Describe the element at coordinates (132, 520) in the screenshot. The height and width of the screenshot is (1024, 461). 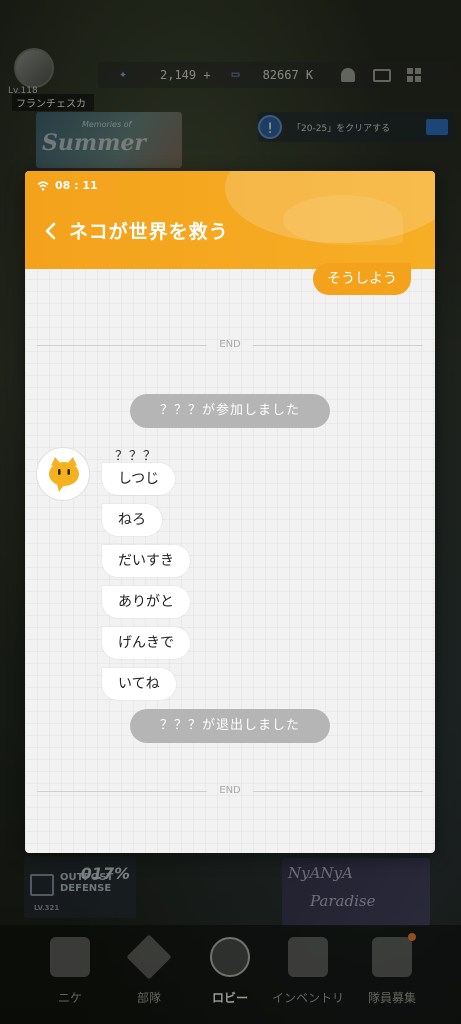
I see `incoming-message: ねろ` at that location.